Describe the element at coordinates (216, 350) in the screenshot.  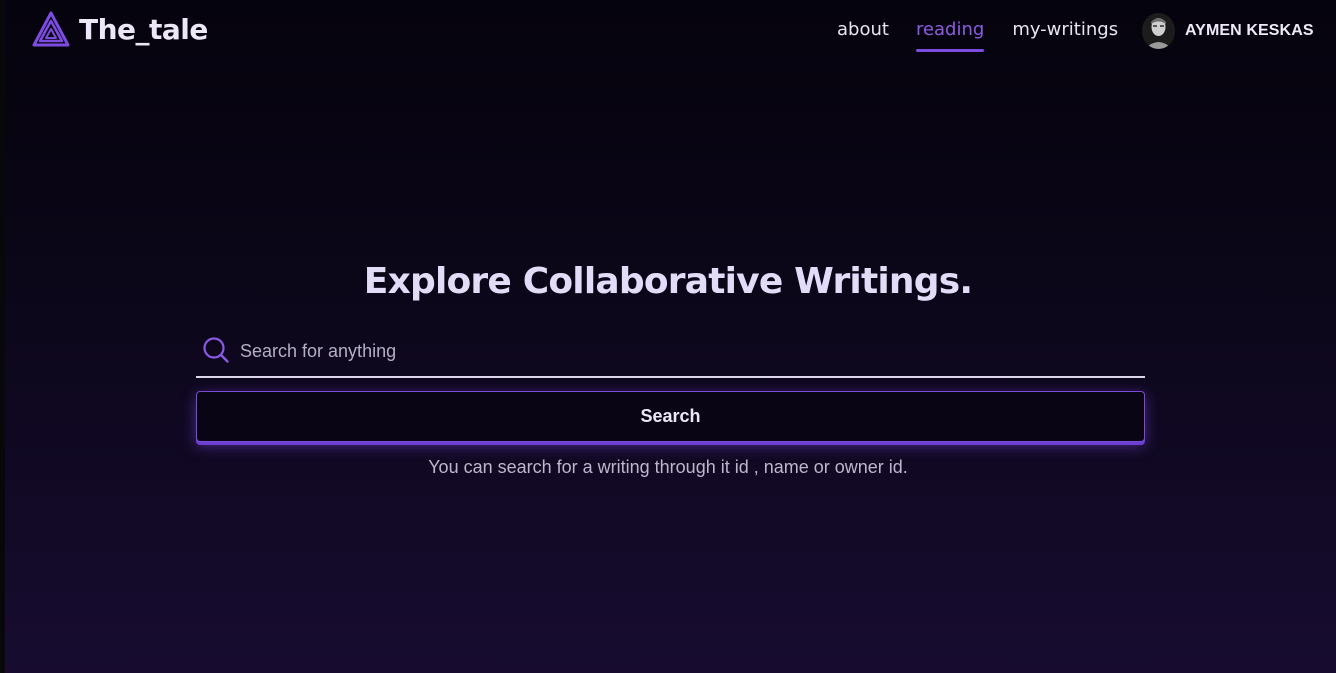
I see `search-icon` at that location.